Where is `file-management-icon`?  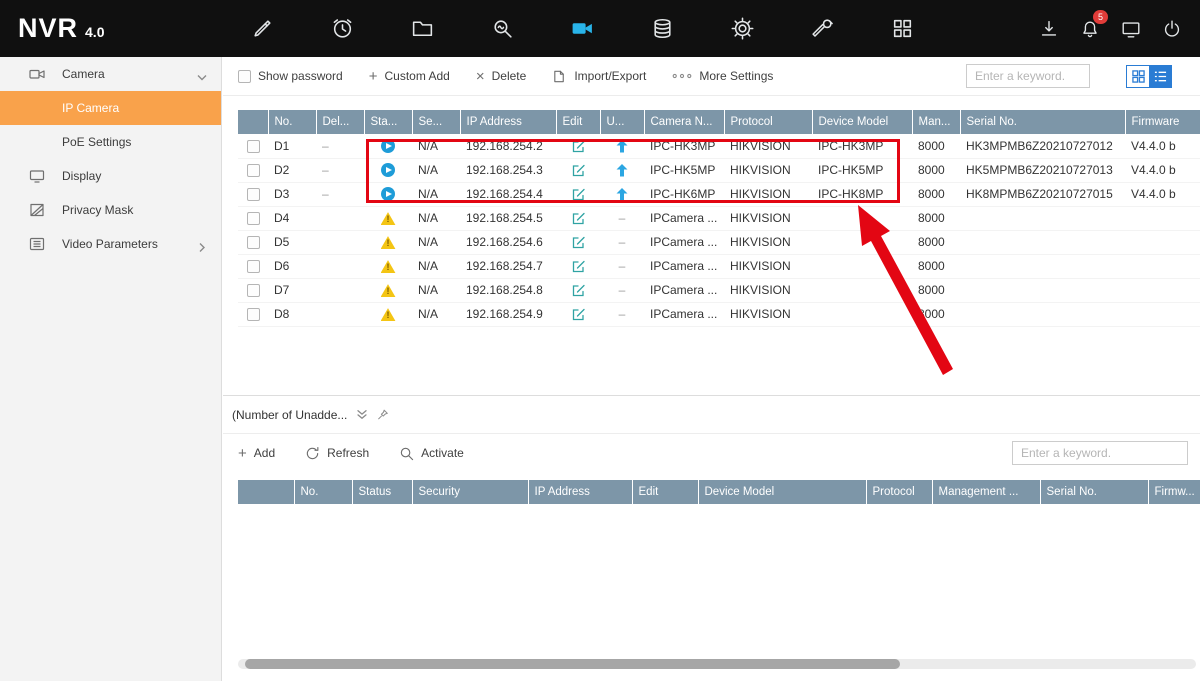 file-management-icon is located at coordinates (422, 28).